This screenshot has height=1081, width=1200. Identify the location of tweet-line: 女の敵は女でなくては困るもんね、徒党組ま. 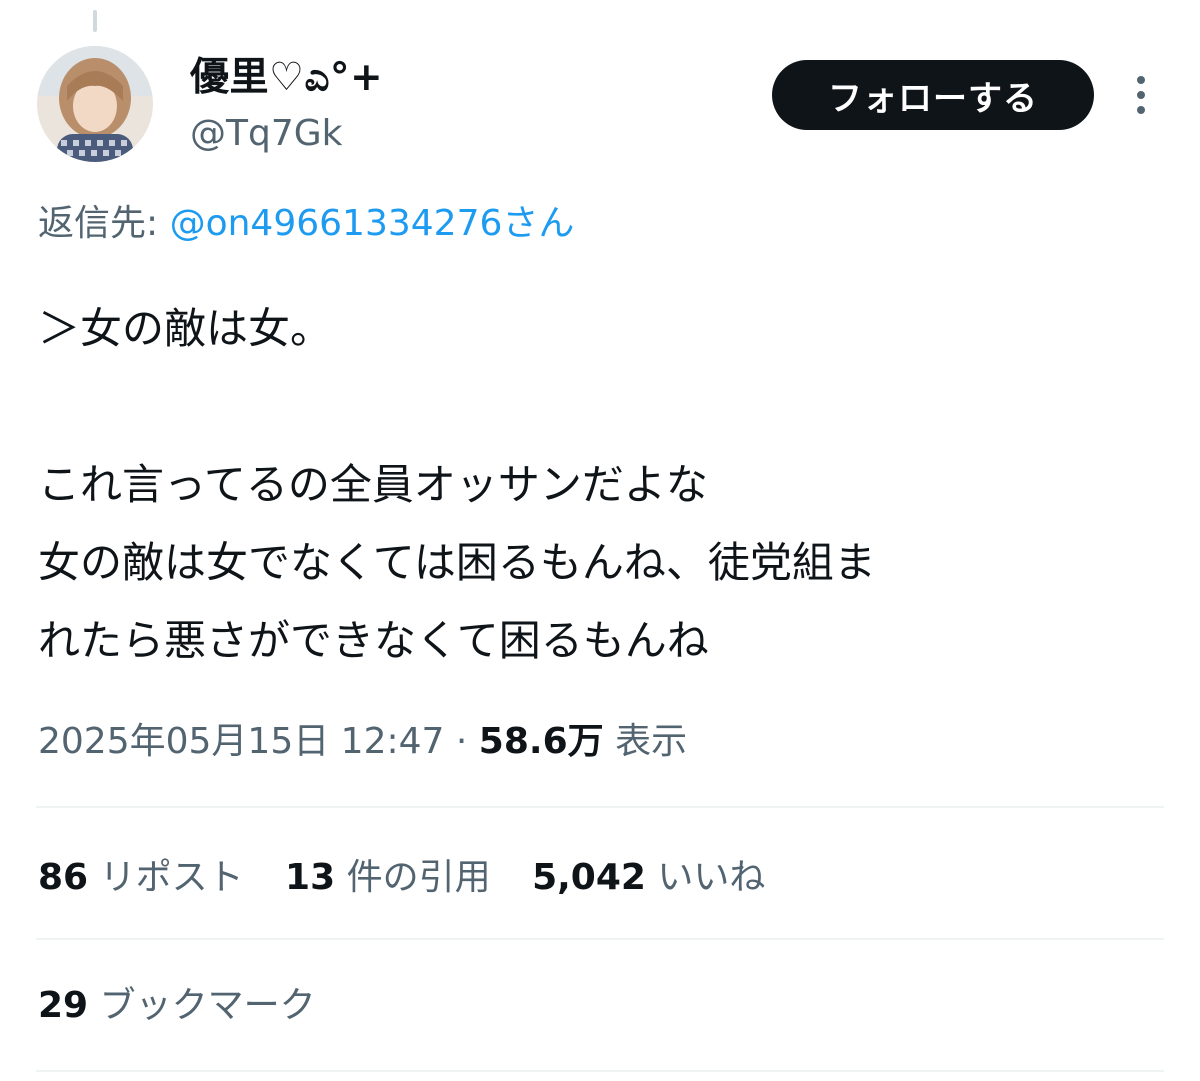
(457, 562).